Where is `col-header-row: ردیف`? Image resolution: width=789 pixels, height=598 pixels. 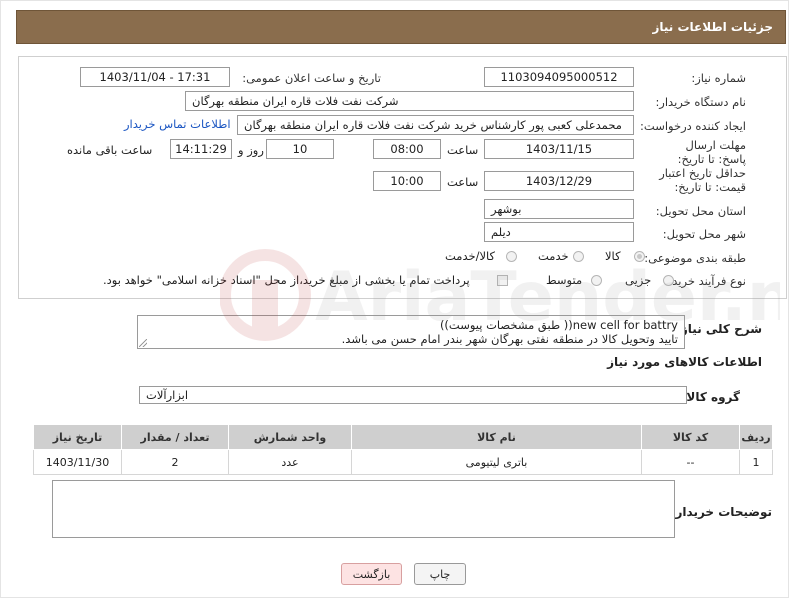 col-header-row: ردیف is located at coordinates (756, 437).